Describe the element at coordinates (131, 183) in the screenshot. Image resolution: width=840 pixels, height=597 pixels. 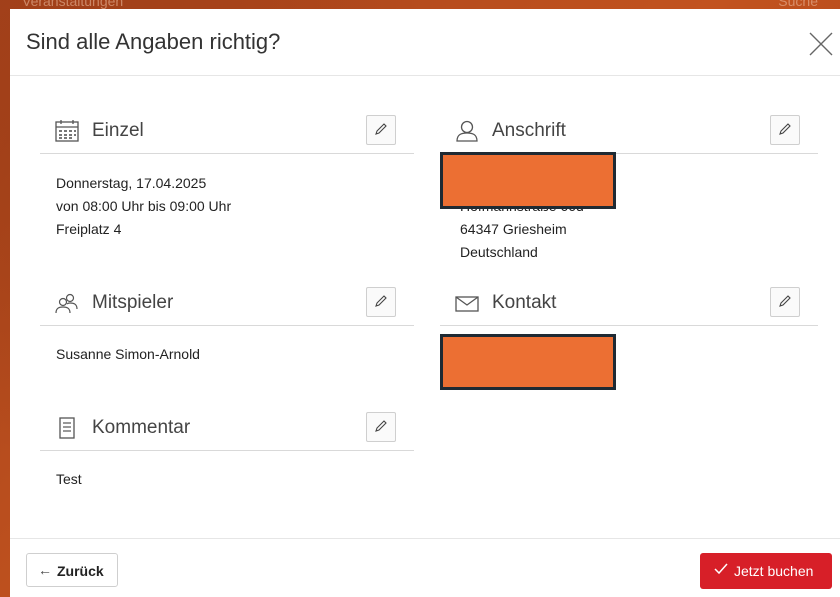
I see `booking-date: Donnerstag, 17.04.2025` at that location.